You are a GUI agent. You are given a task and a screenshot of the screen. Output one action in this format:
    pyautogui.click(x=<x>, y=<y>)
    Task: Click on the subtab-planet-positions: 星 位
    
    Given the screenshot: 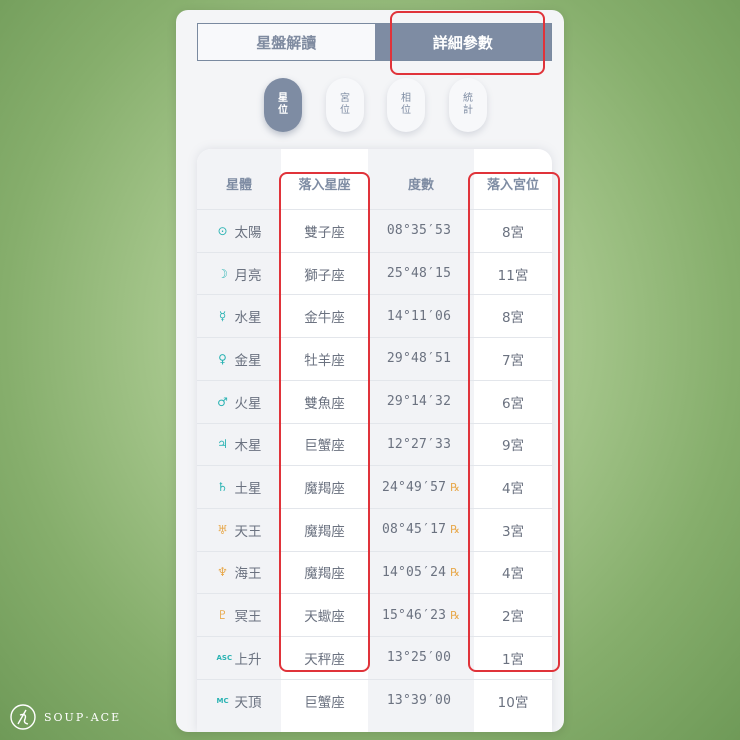 What is the action you would take?
    pyautogui.click(x=283, y=105)
    